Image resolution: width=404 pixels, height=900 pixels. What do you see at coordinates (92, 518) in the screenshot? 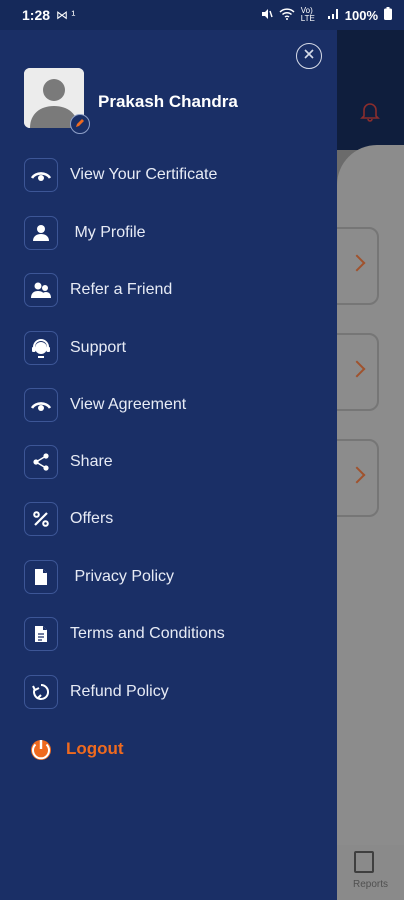
I see `menu-item-label: Offers` at bounding box center [92, 518].